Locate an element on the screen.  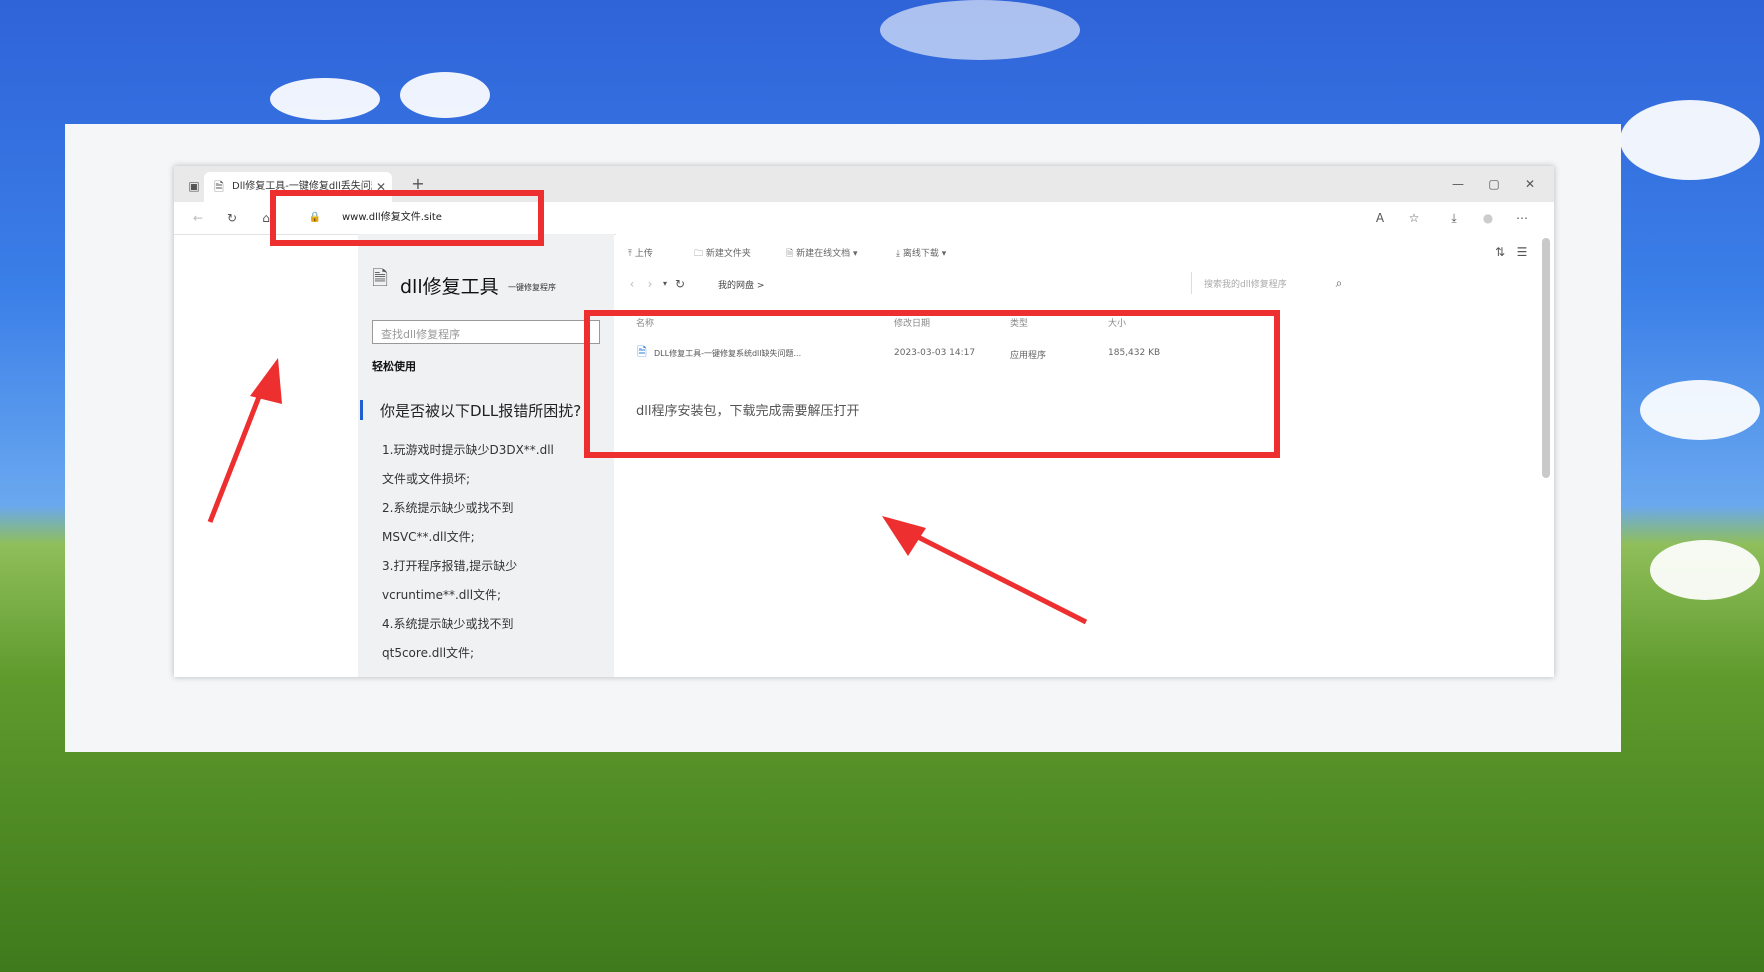
arrow-up-left is located at coordinates (244, 440).